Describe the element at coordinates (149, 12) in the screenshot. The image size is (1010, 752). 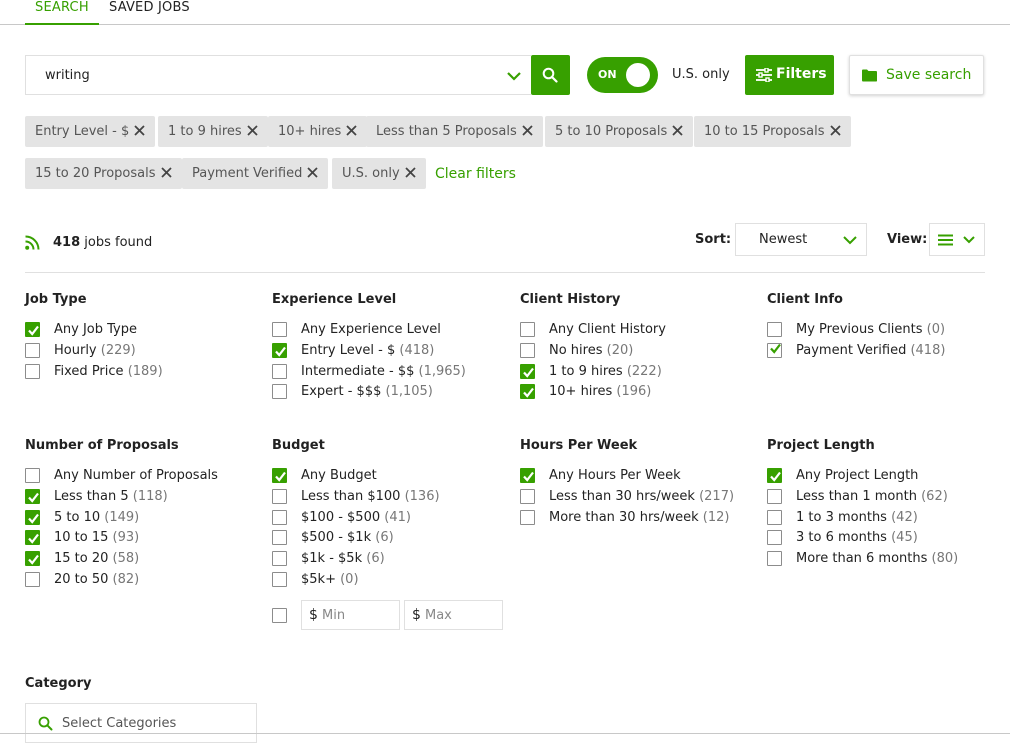
I see `tab-saved-jobs: SAVED JOBS` at that location.